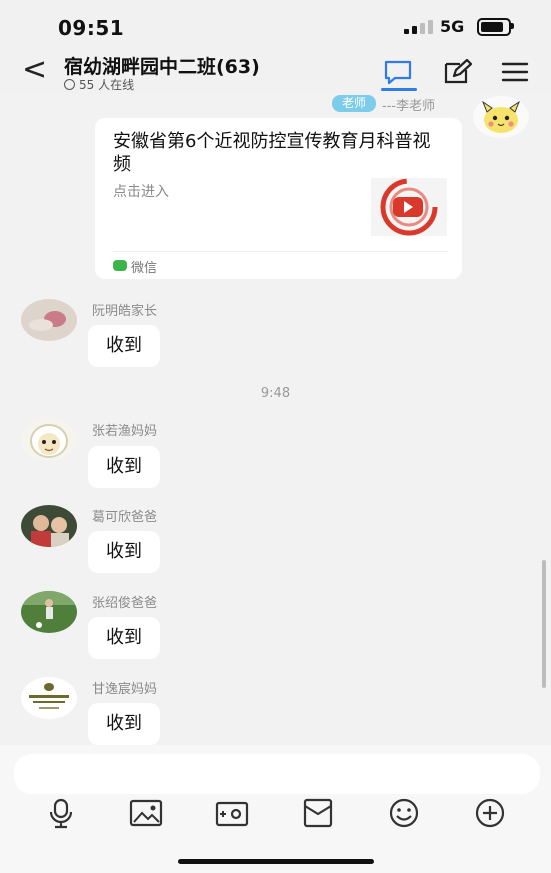  I want to click on edit-icon, so click(457, 72).